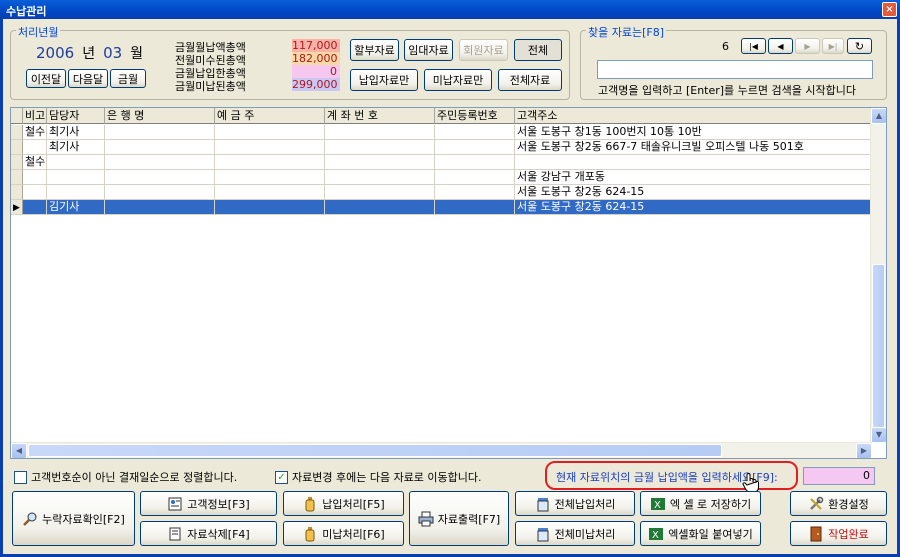  I want to click on column-header: 담당자, so click(76, 116).